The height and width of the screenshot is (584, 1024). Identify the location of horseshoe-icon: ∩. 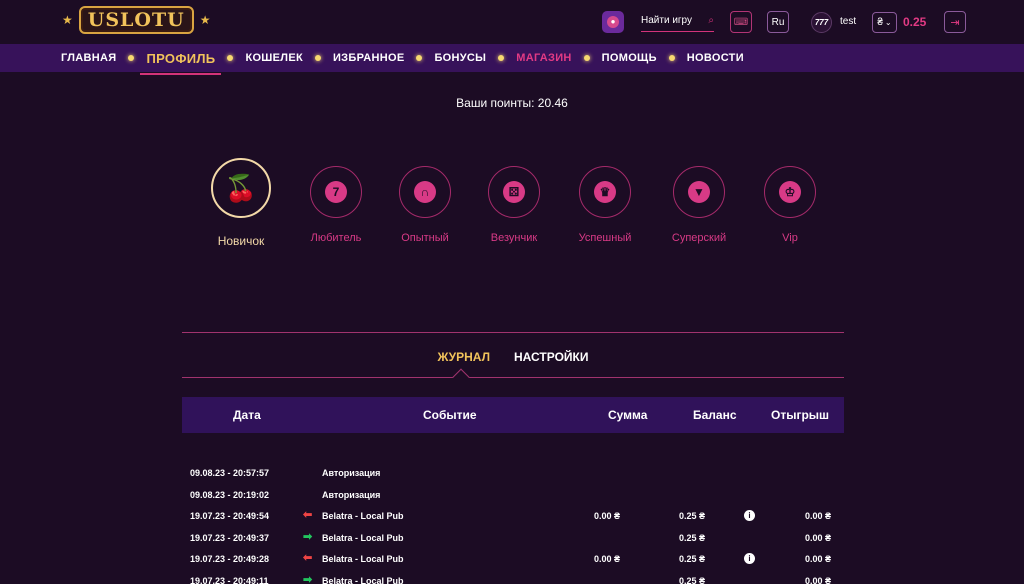
(425, 192).